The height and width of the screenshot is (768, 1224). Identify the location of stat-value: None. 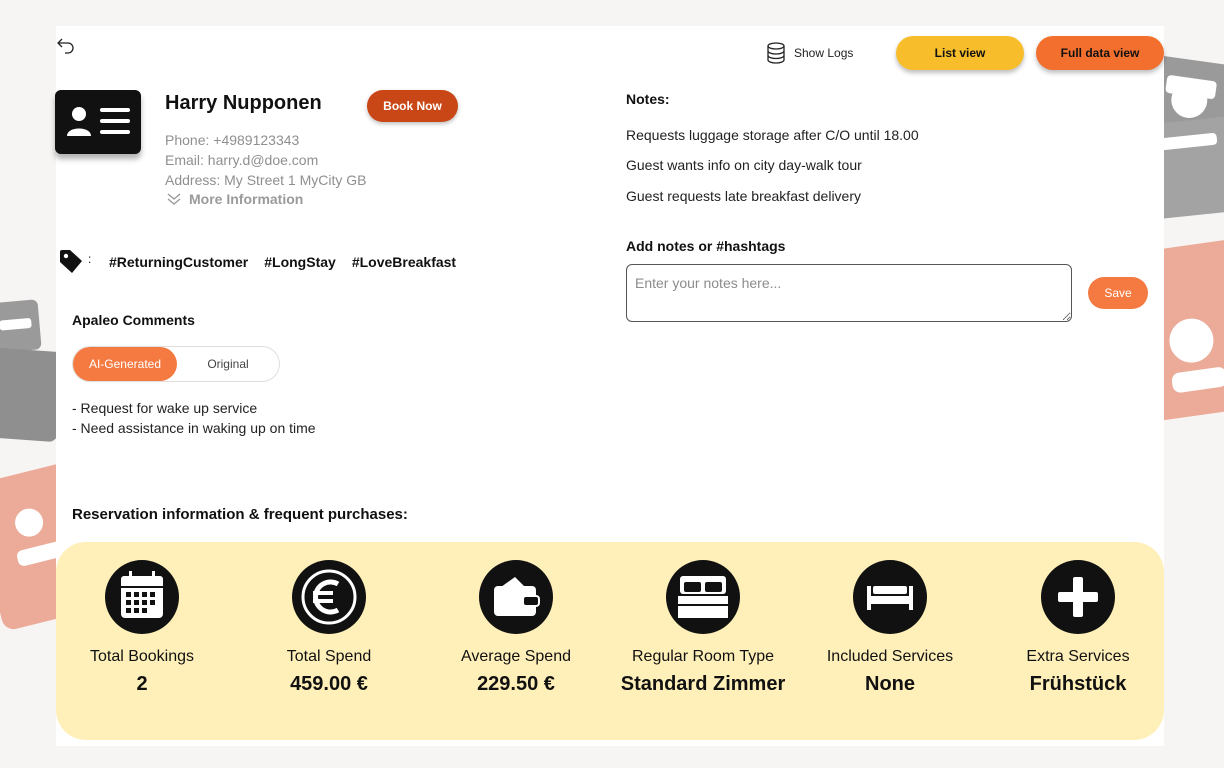
(890, 684).